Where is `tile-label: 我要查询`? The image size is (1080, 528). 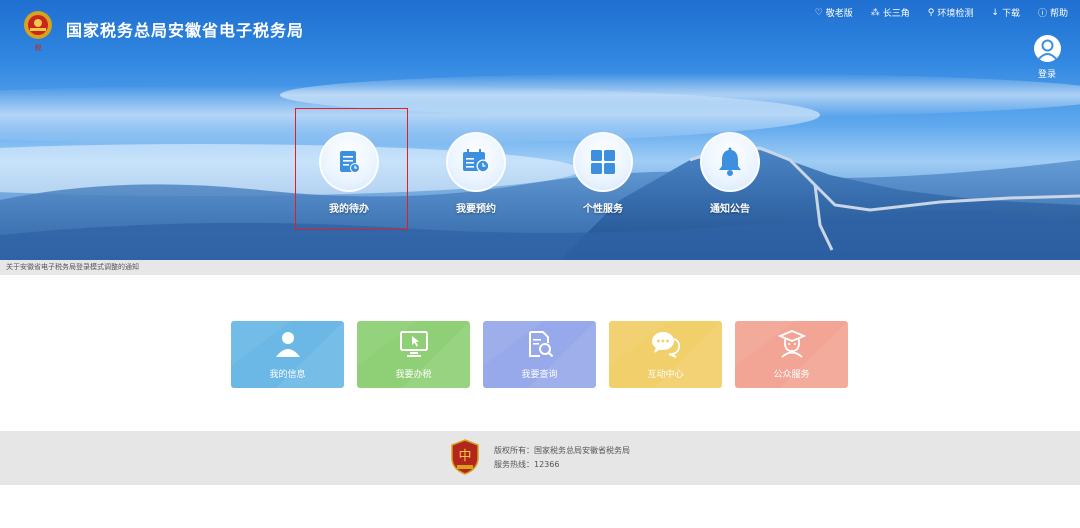 tile-label: 我要查询 is located at coordinates (539, 375).